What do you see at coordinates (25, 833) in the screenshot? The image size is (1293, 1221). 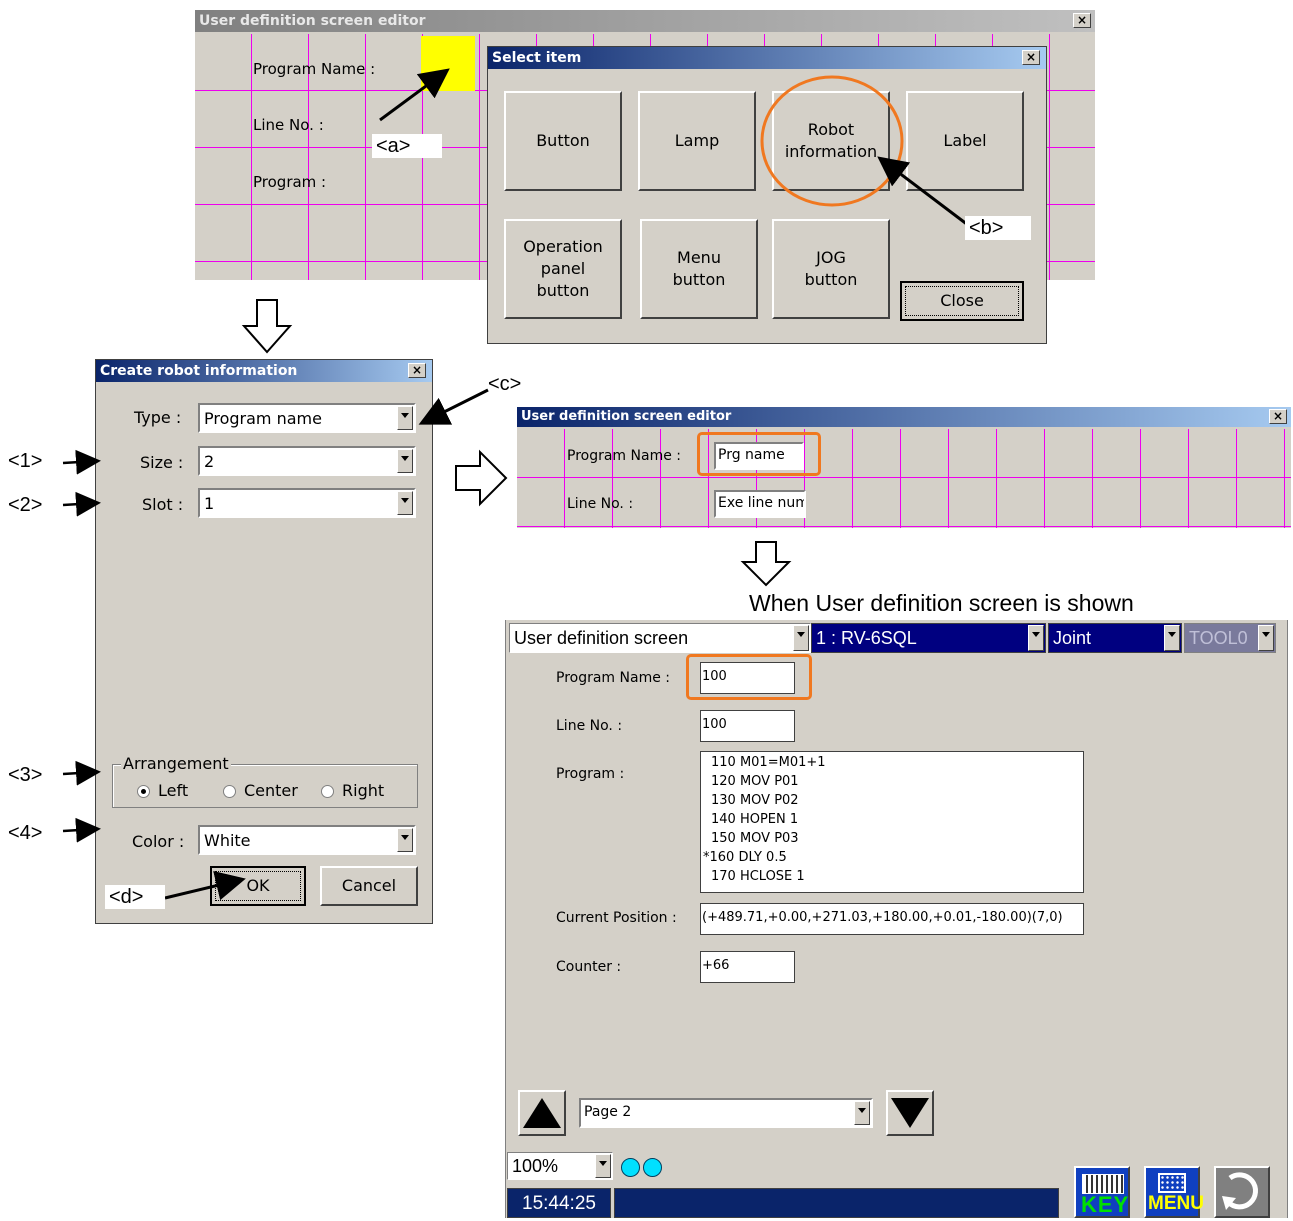 I see `callout-4: <4>` at bounding box center [25, 833].